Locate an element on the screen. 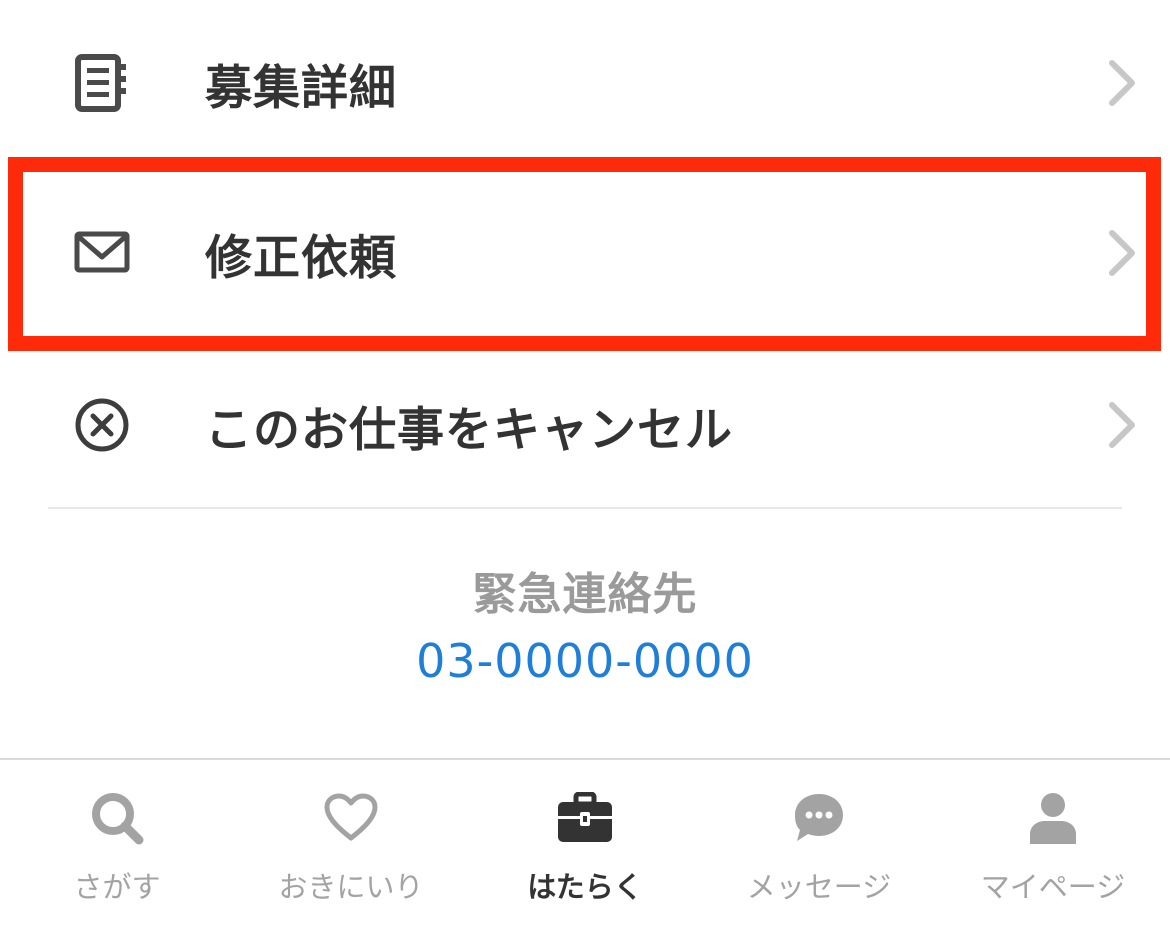  person-icon is located at coordinates (1053, 818).